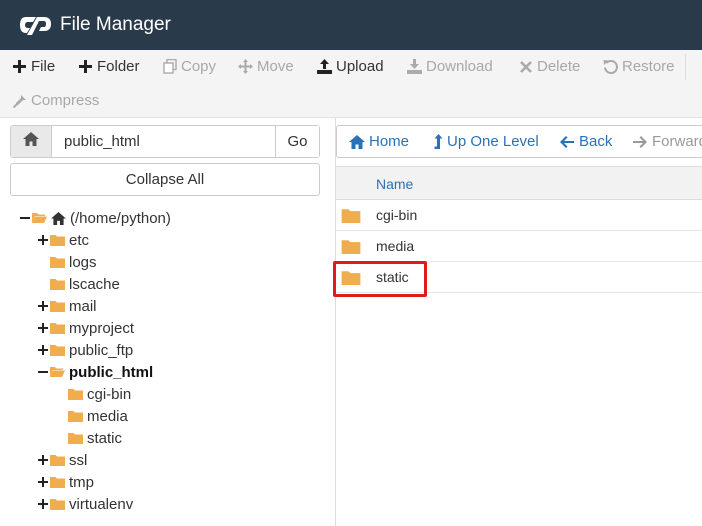 Image resolution: width=702 pixels, height=526 pixels. What do you see at coordinates (648, 66) in the screenshot?
I see `restore-label: Restore` at bounding box center [648, 66].